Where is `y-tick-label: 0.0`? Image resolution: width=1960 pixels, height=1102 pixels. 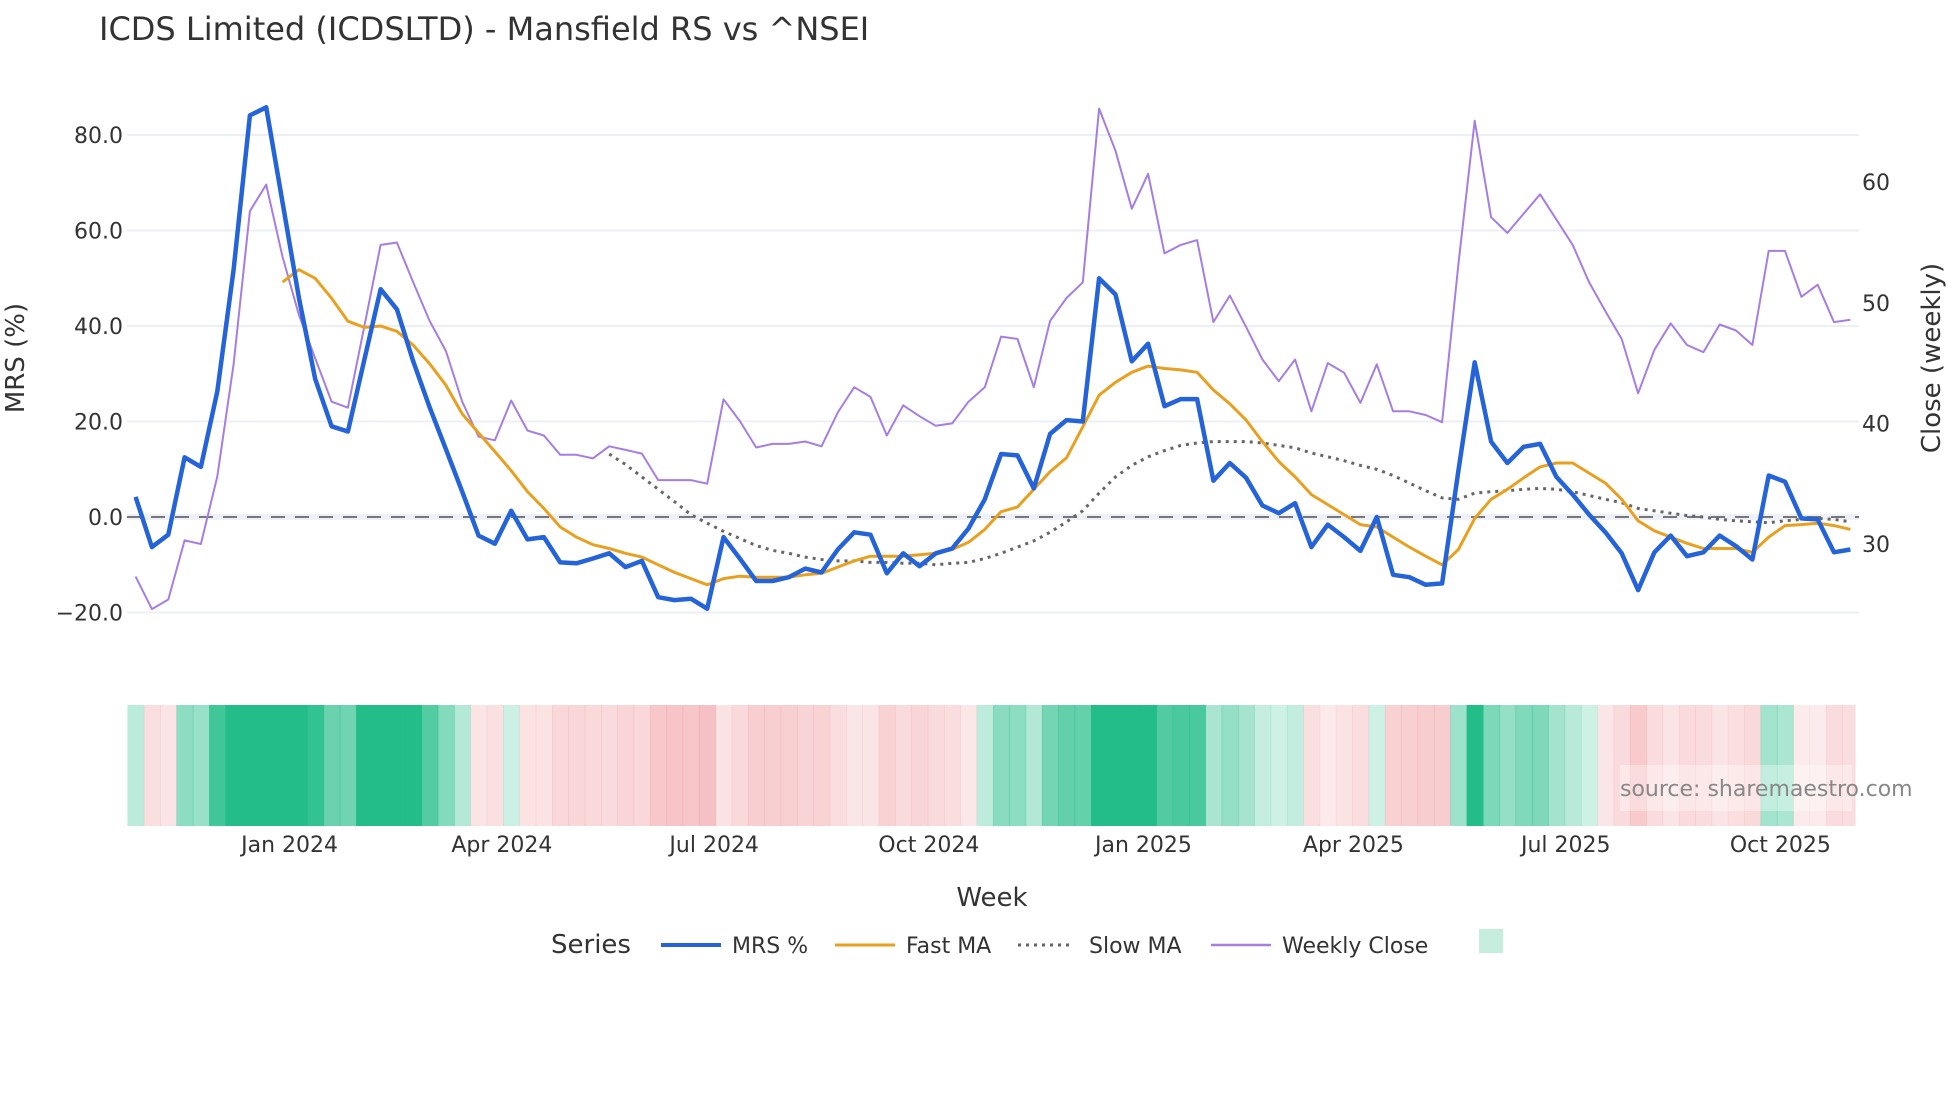
y-tick-label: 0.0 is located at coordinates (105, 518).